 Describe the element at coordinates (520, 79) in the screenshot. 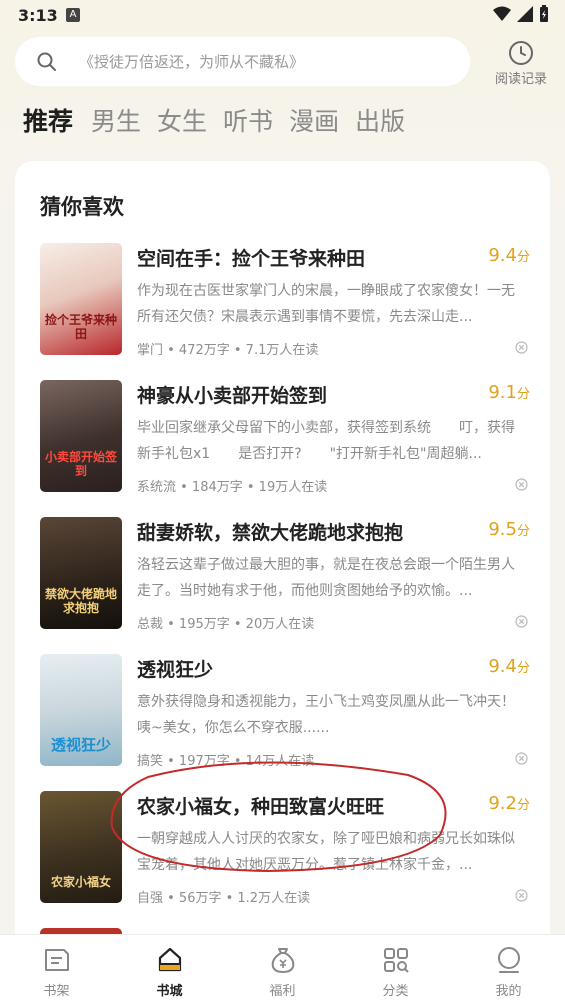

I see `reading-history-label: 阅读记录` at that location.